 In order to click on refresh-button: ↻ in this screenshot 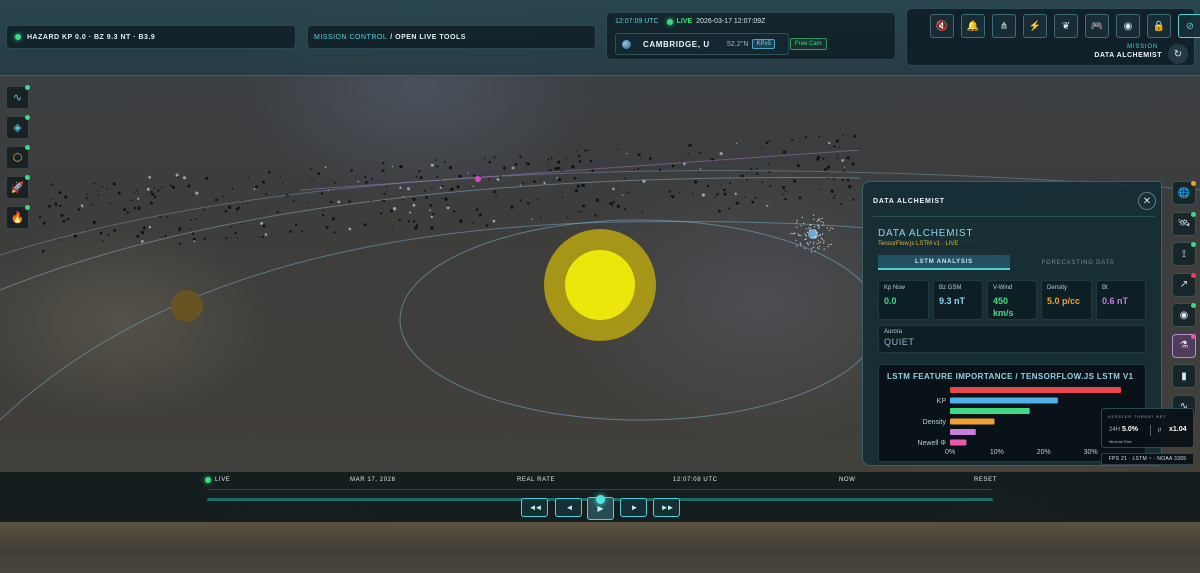, I will do `click(1178, 54)`.